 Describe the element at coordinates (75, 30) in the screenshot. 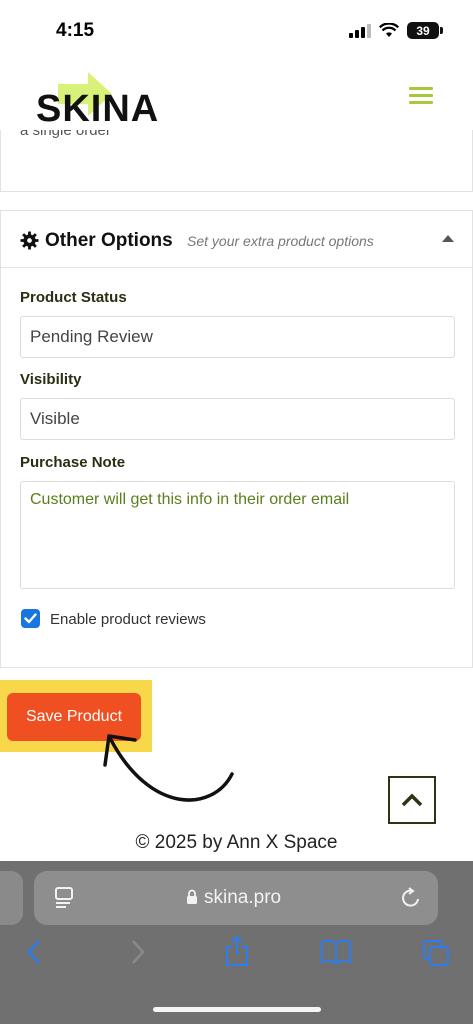

I see `status-time: 4:15` at that location.